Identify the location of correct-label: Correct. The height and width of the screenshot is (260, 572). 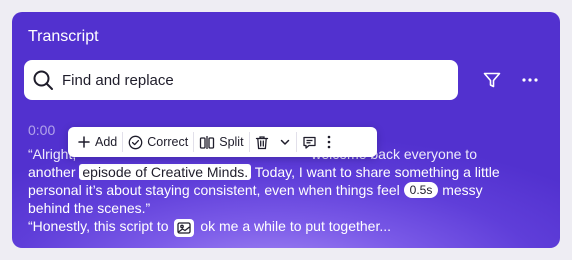
(168, 142).